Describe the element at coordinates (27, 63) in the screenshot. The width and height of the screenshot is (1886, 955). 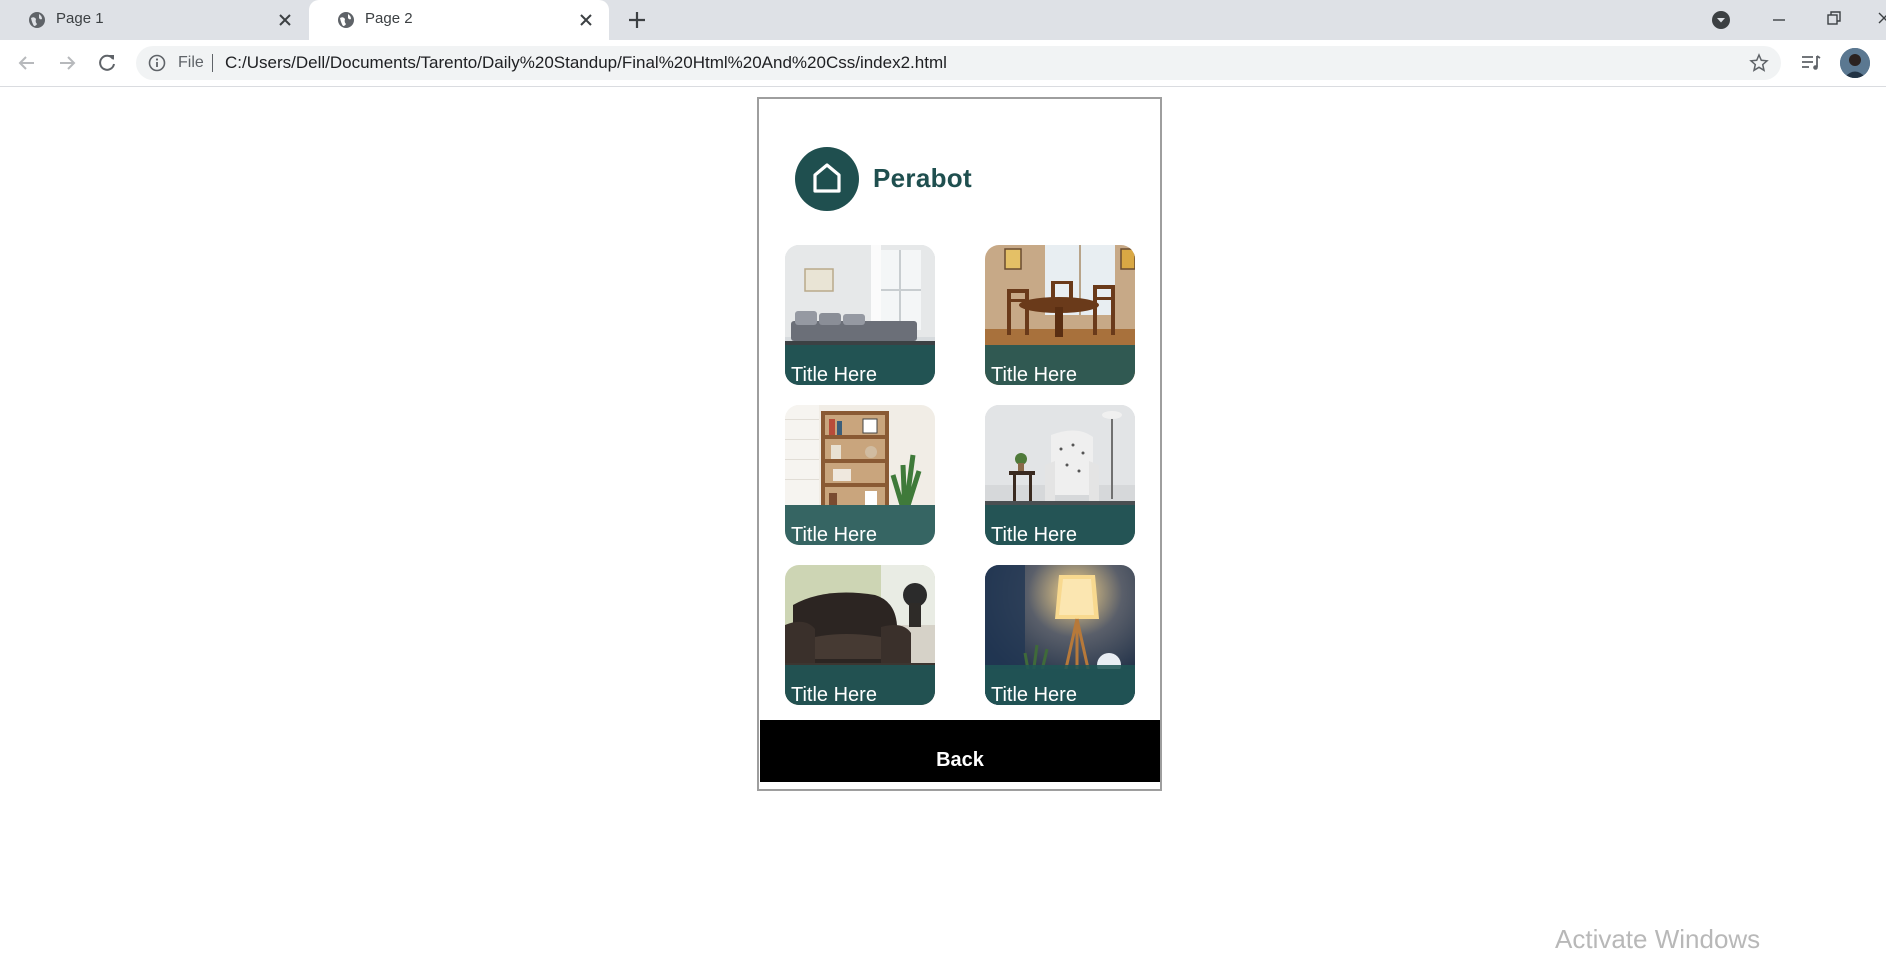
I see `back-arrow-icon` at that location.